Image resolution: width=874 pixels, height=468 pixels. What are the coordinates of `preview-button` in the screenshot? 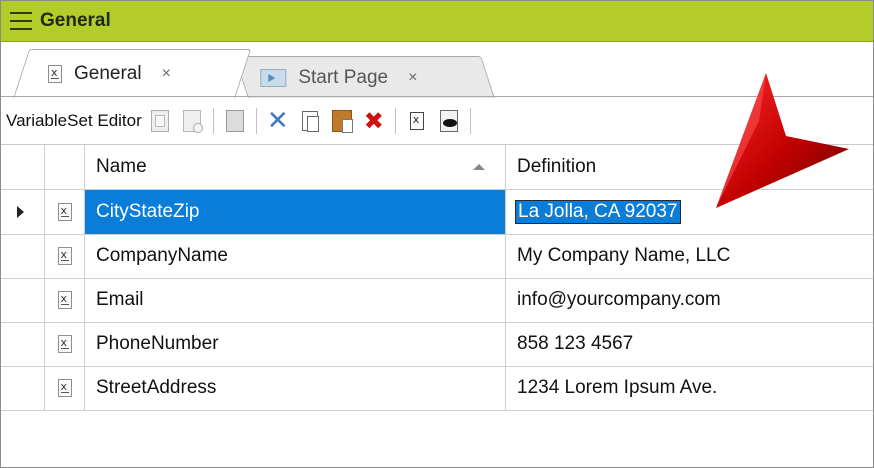 It's located at (449, 121).